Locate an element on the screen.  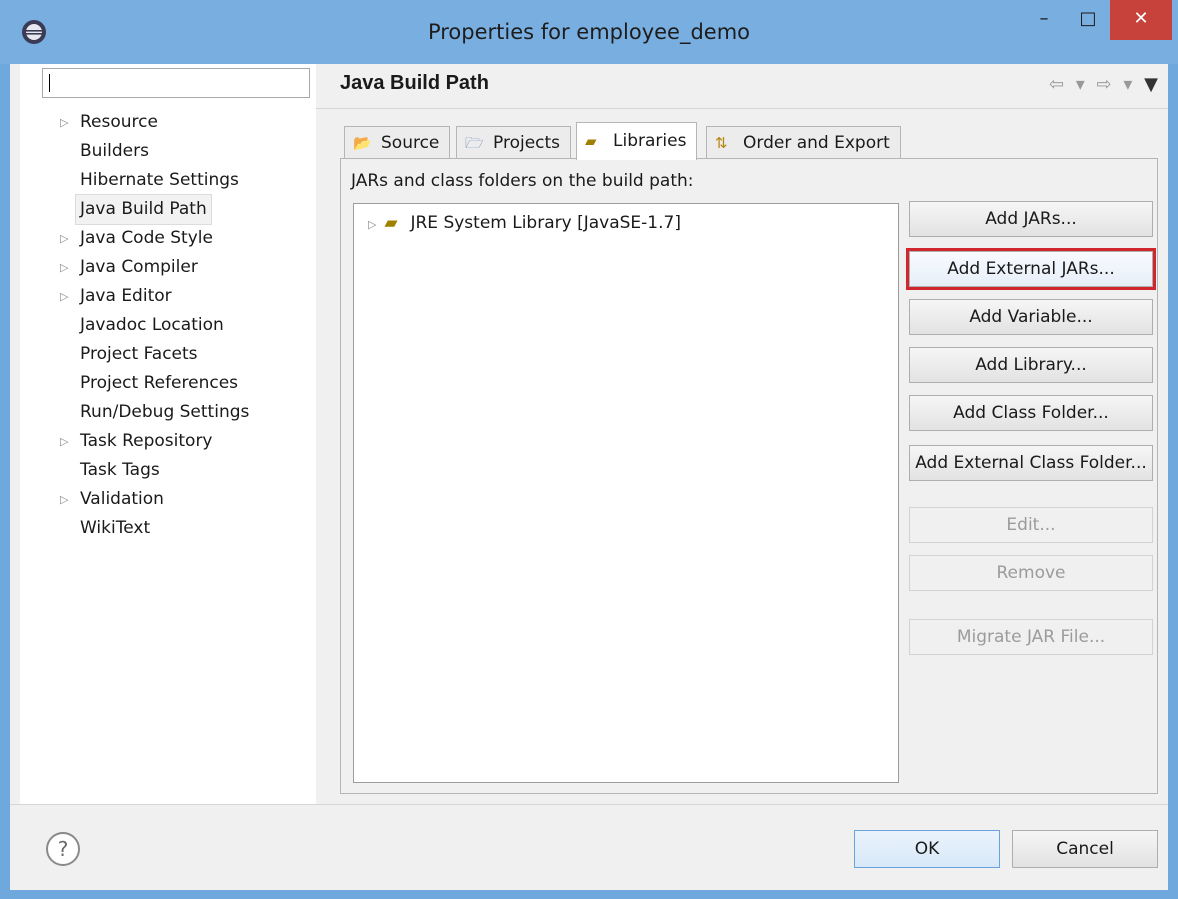
footer-divider is located at coordinates (589, 804).